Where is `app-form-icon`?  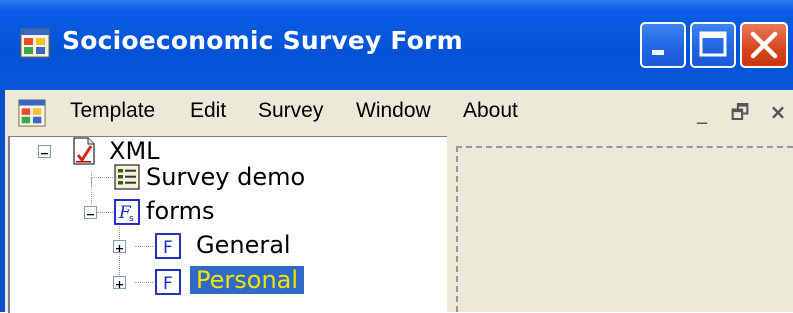
app-form-icon is located at coordinates (35, 43).